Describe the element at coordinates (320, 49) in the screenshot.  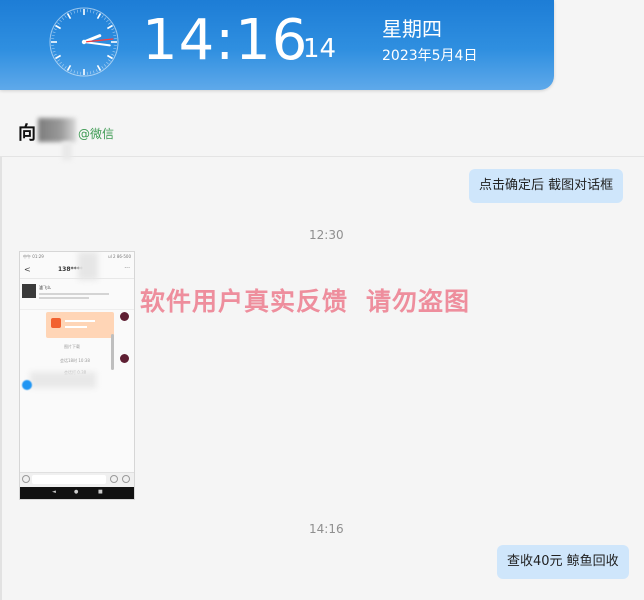
I see `clock-seconds: 14` at that location.